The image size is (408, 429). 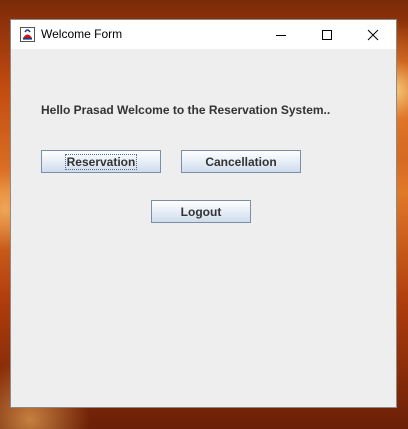 I want to click on maximize-icon, so click(x=327, y=34).